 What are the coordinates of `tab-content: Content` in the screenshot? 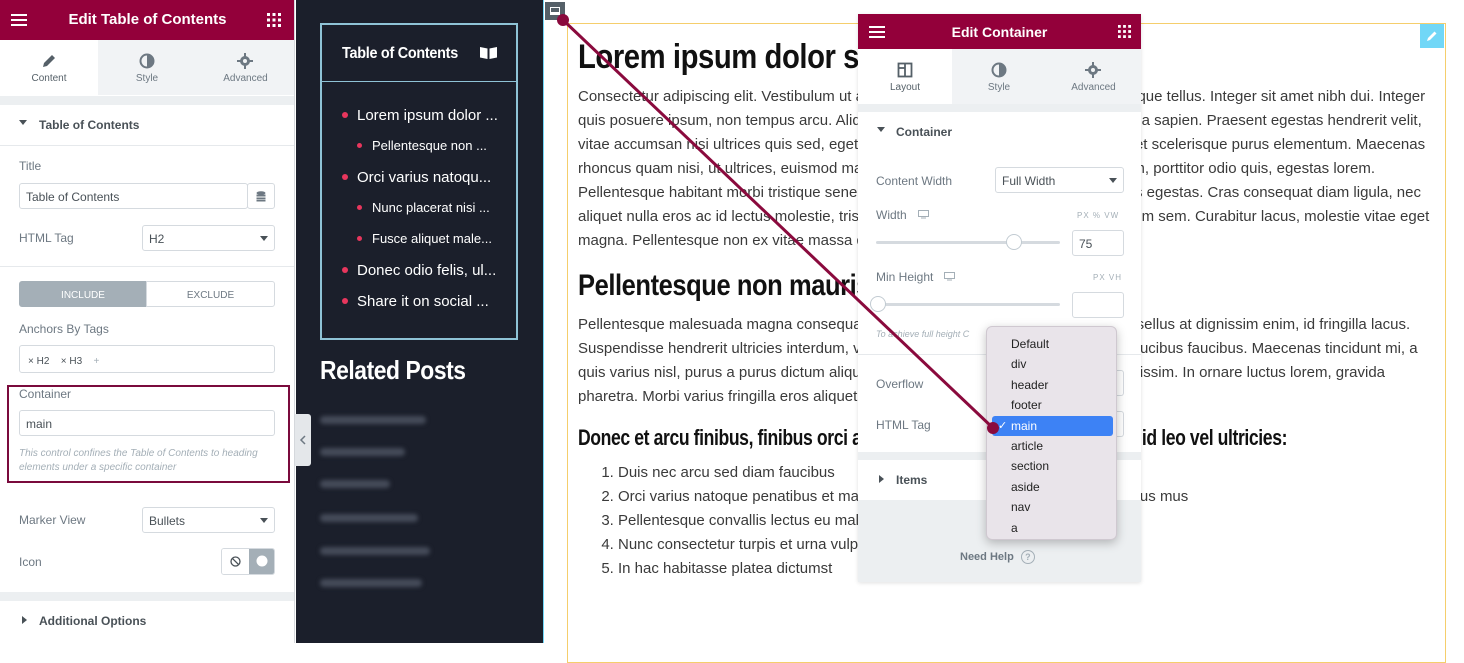 It's located at (49, 67).